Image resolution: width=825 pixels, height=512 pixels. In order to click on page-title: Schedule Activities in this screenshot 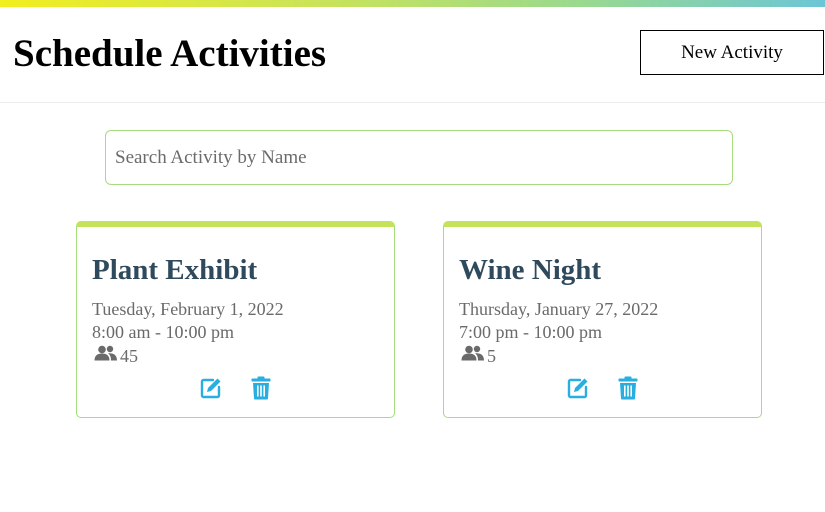, I will do `click(170, 53)`.